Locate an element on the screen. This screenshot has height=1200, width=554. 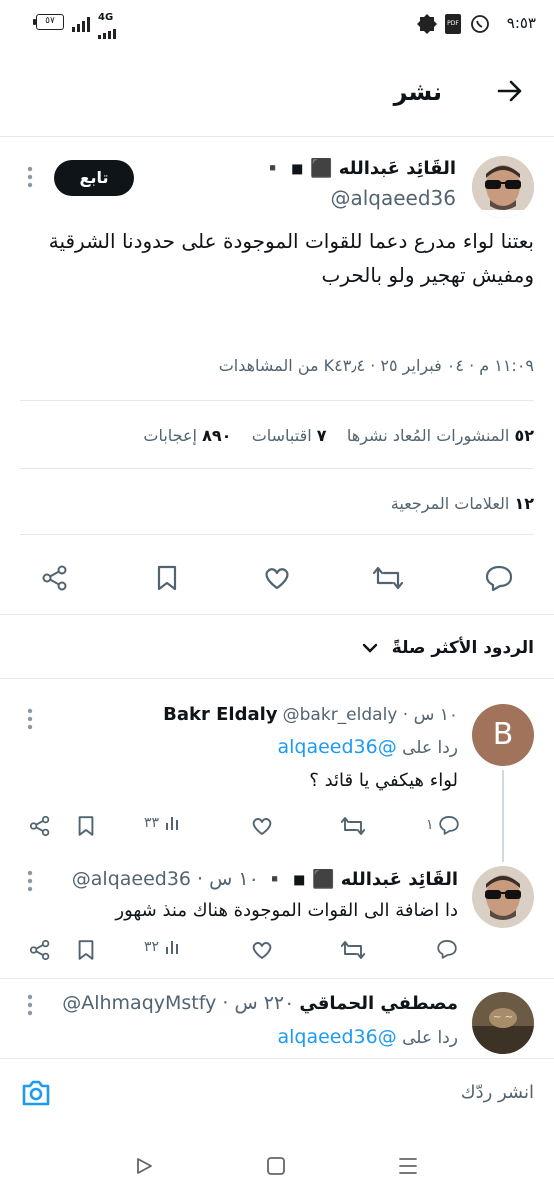
reply-1-like-icon is located at coordinates (262, 826).